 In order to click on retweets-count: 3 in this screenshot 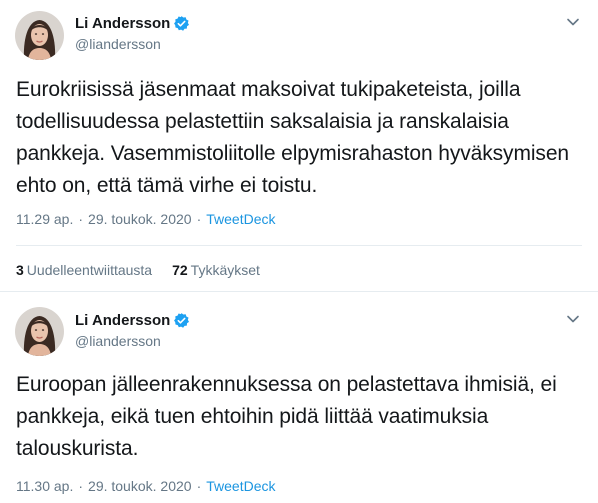, I will do `click(20, 270)`.